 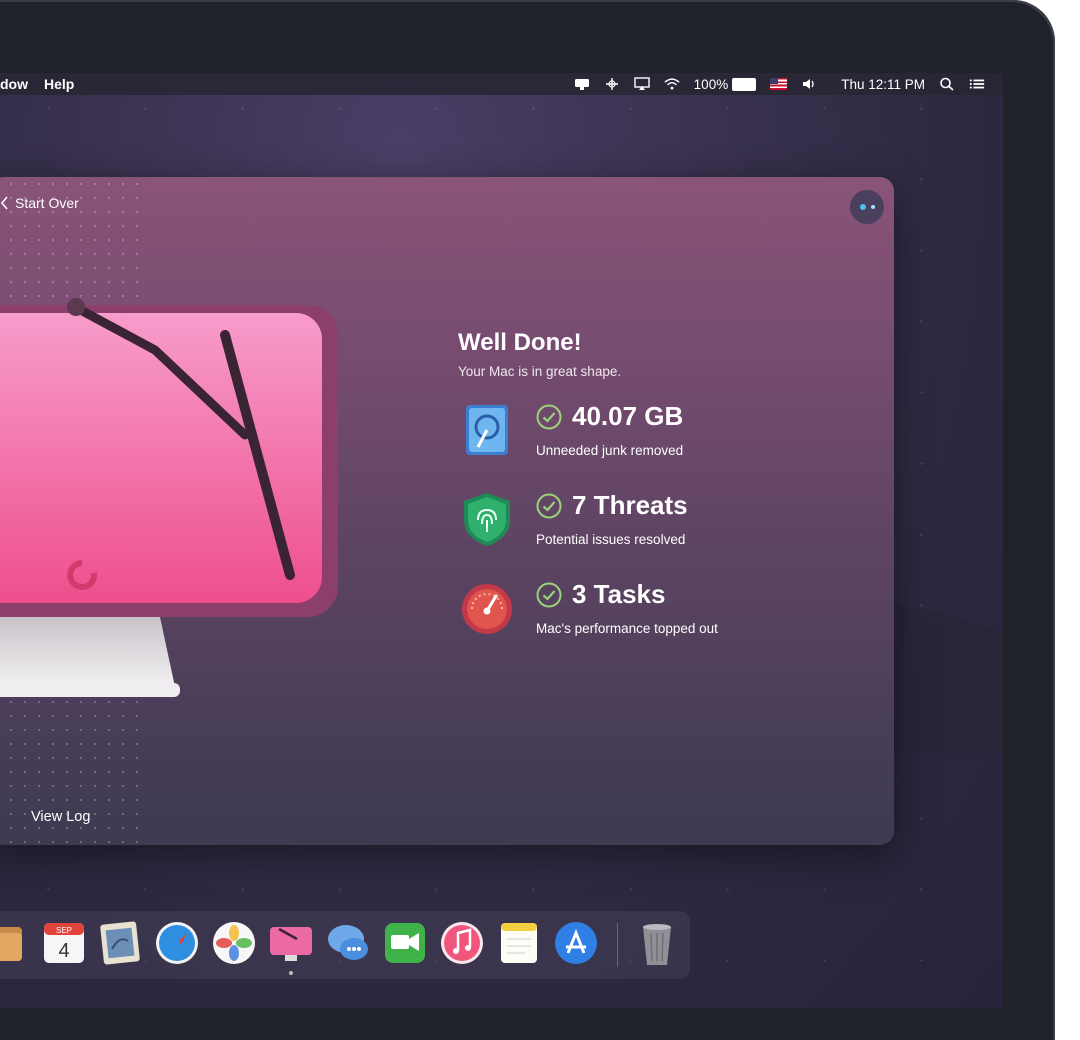 What do you see at coordinates (4, 203) in the screenshot?
I see `chevron-left-icon` at bounding box center [4, 203].